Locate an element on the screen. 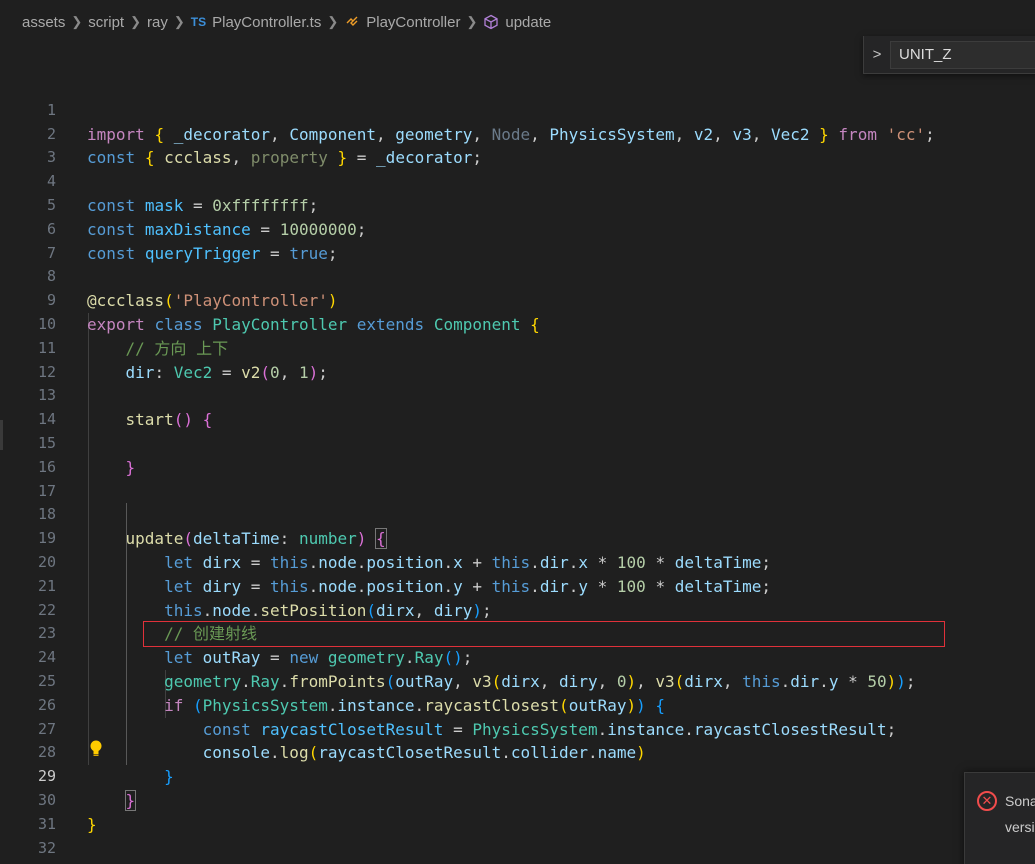 The height and width of the screenshot is (864, 1035). code-line: 22 // 创建射线 is located at coordinates (517, 609).